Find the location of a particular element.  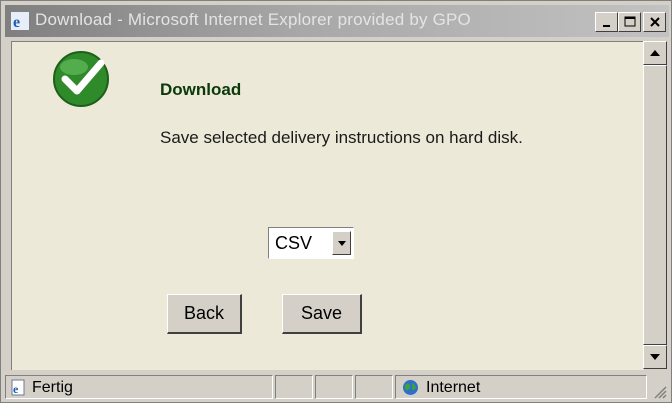

checkmark-icon is located at coordinates (81, 79).